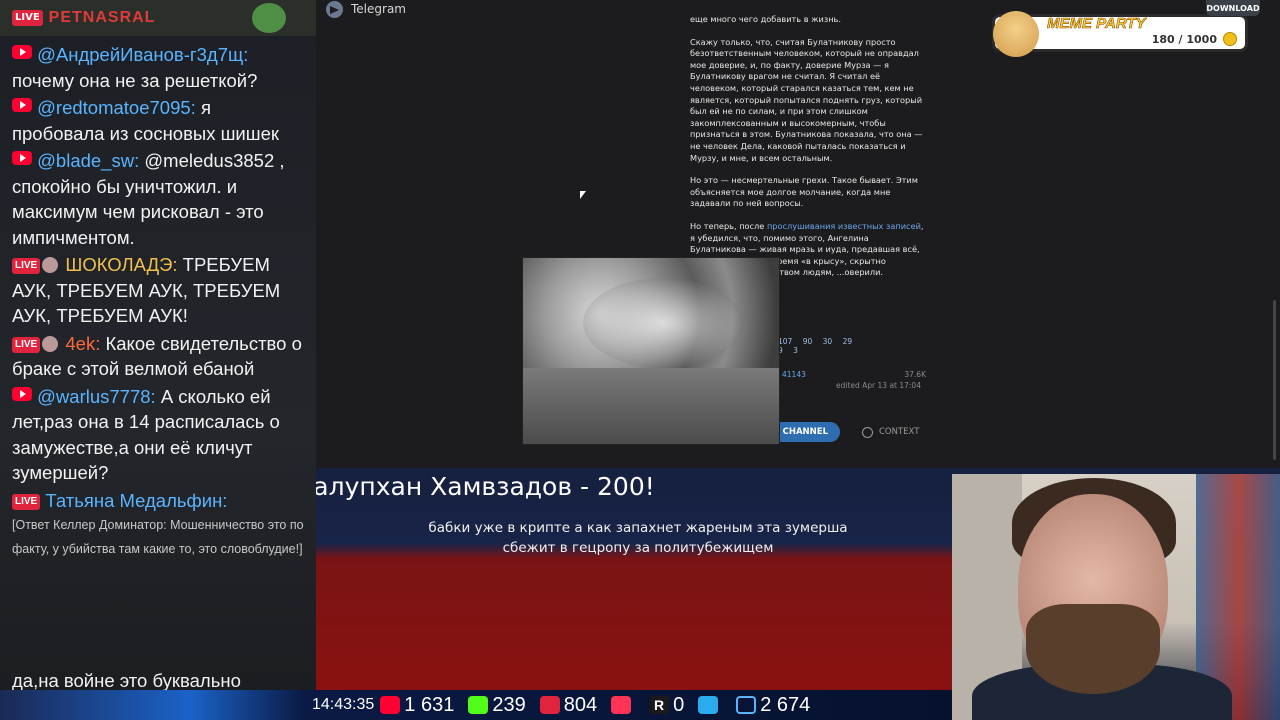 The height and width of the screenshot is (720, 1280). Describe the element at coordinates (848, 341) in the screenshot. I see `reaction-count: 29` at that location.